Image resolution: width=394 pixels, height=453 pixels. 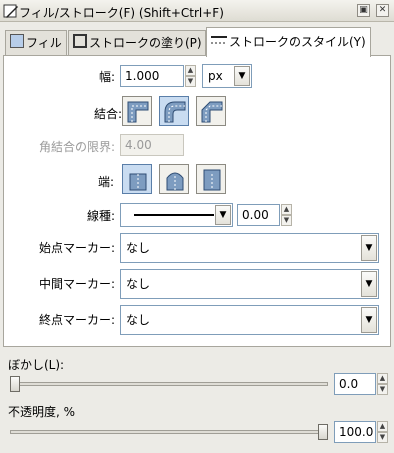 I want to click on round-cap-button, so click(x=174, y=179).